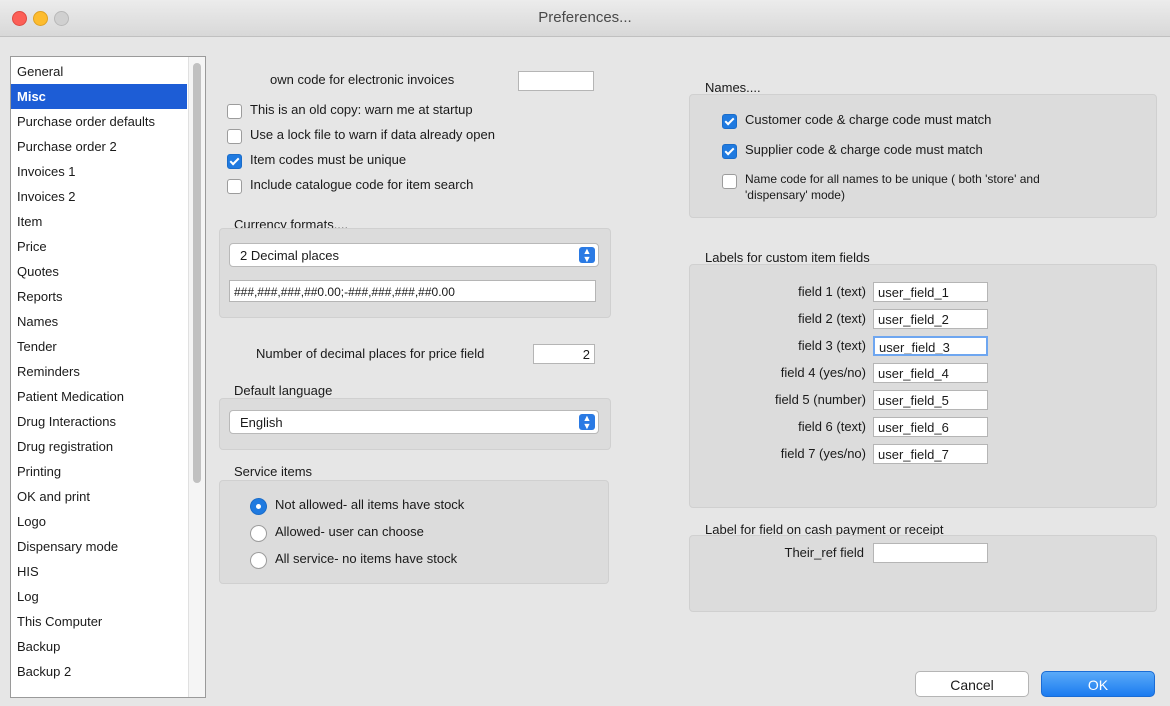 This screenshot has height=706, width=1170. Describe the element at coordinates (99, 96) in the screenshot. I see `sidebar-item-misc: Misc` at that location.